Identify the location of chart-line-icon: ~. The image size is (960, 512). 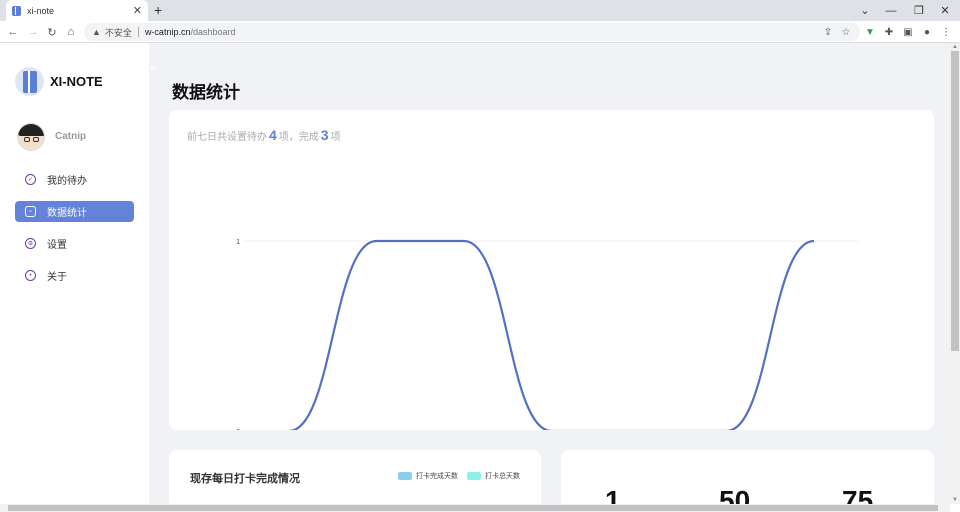
(30, 211).